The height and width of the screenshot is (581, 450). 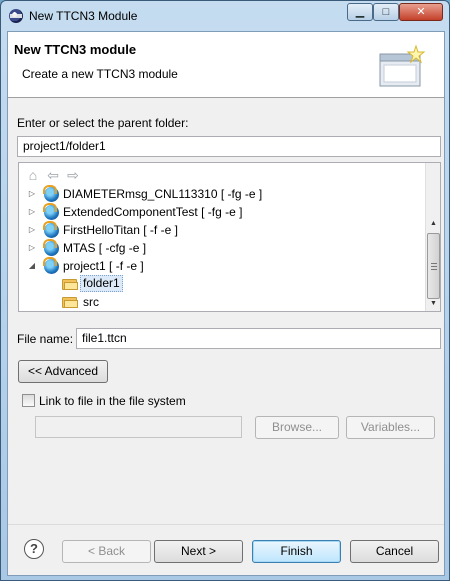 I want to click on advanced-button: << Advanced, so click(x=63, y=371).